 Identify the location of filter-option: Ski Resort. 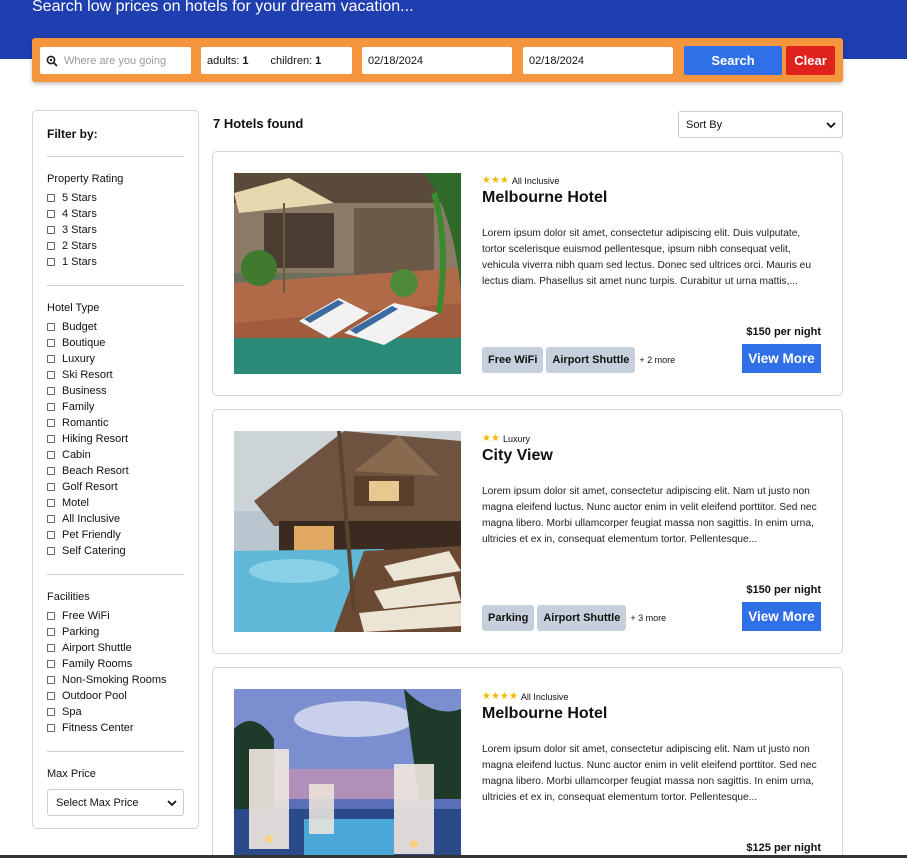
(88, 375).